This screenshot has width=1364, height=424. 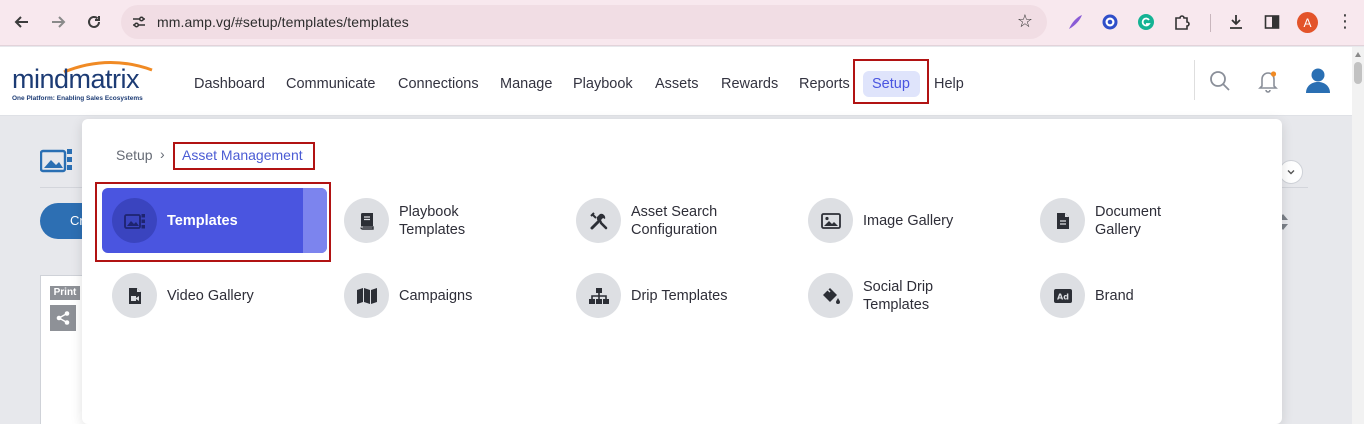 What do you see at coordinates (139, 22) in the screenshot?
I see `site-settings-icon` at bounding box center [139, 22].